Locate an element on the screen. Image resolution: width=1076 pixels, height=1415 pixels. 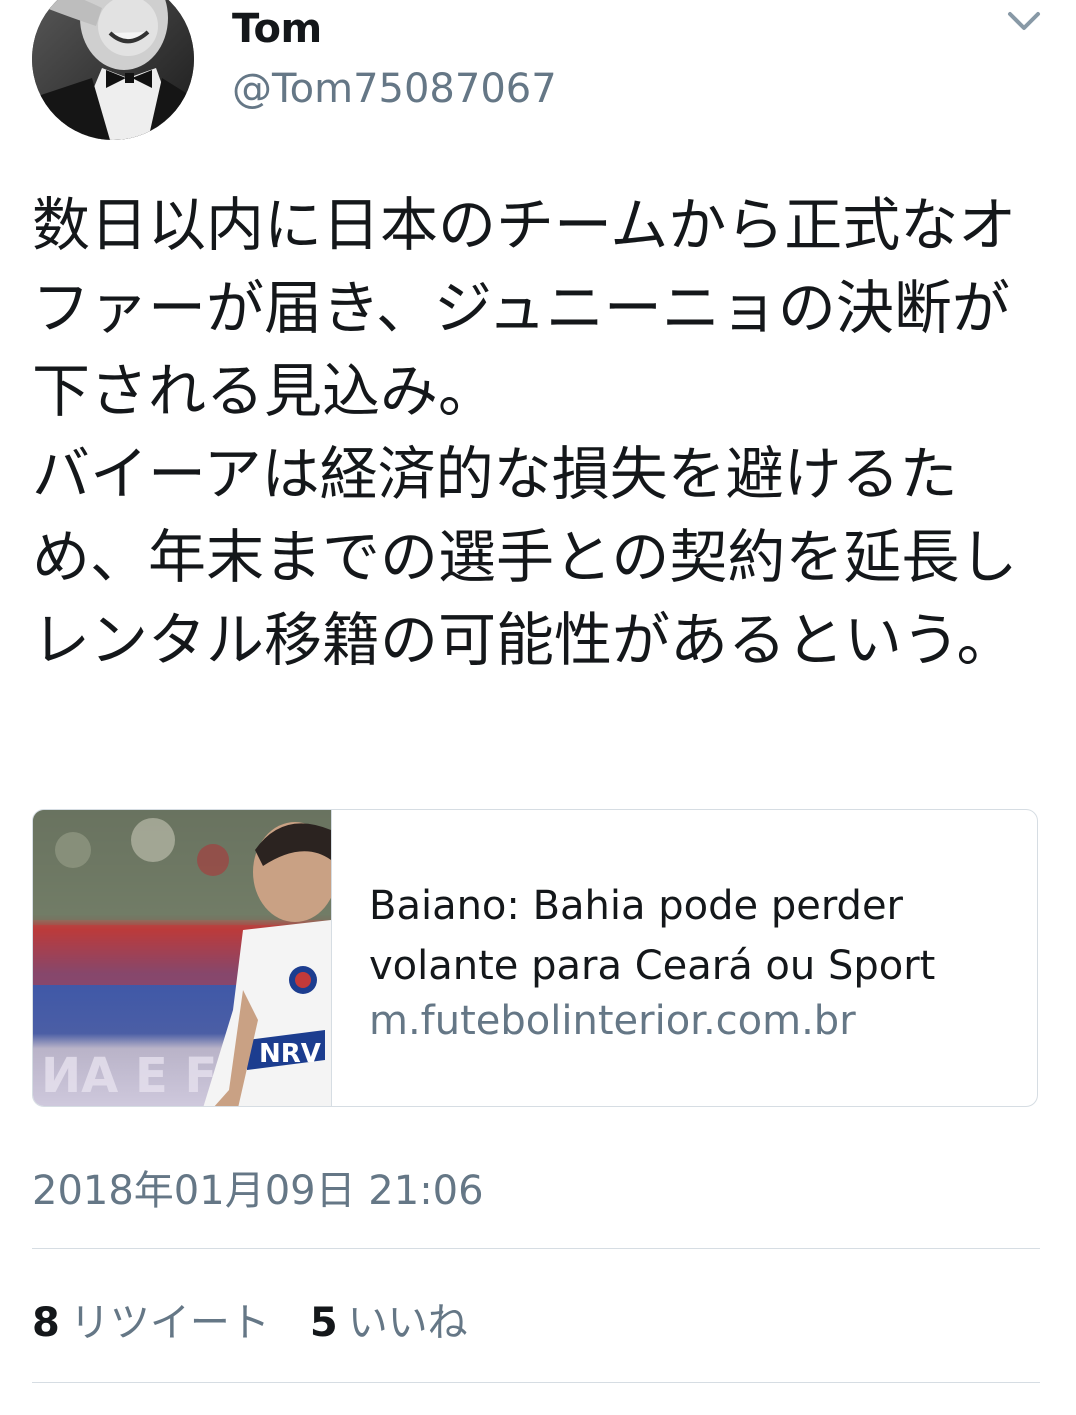
user-handle: @Tom75087067 is located at coordinates (394, 89).